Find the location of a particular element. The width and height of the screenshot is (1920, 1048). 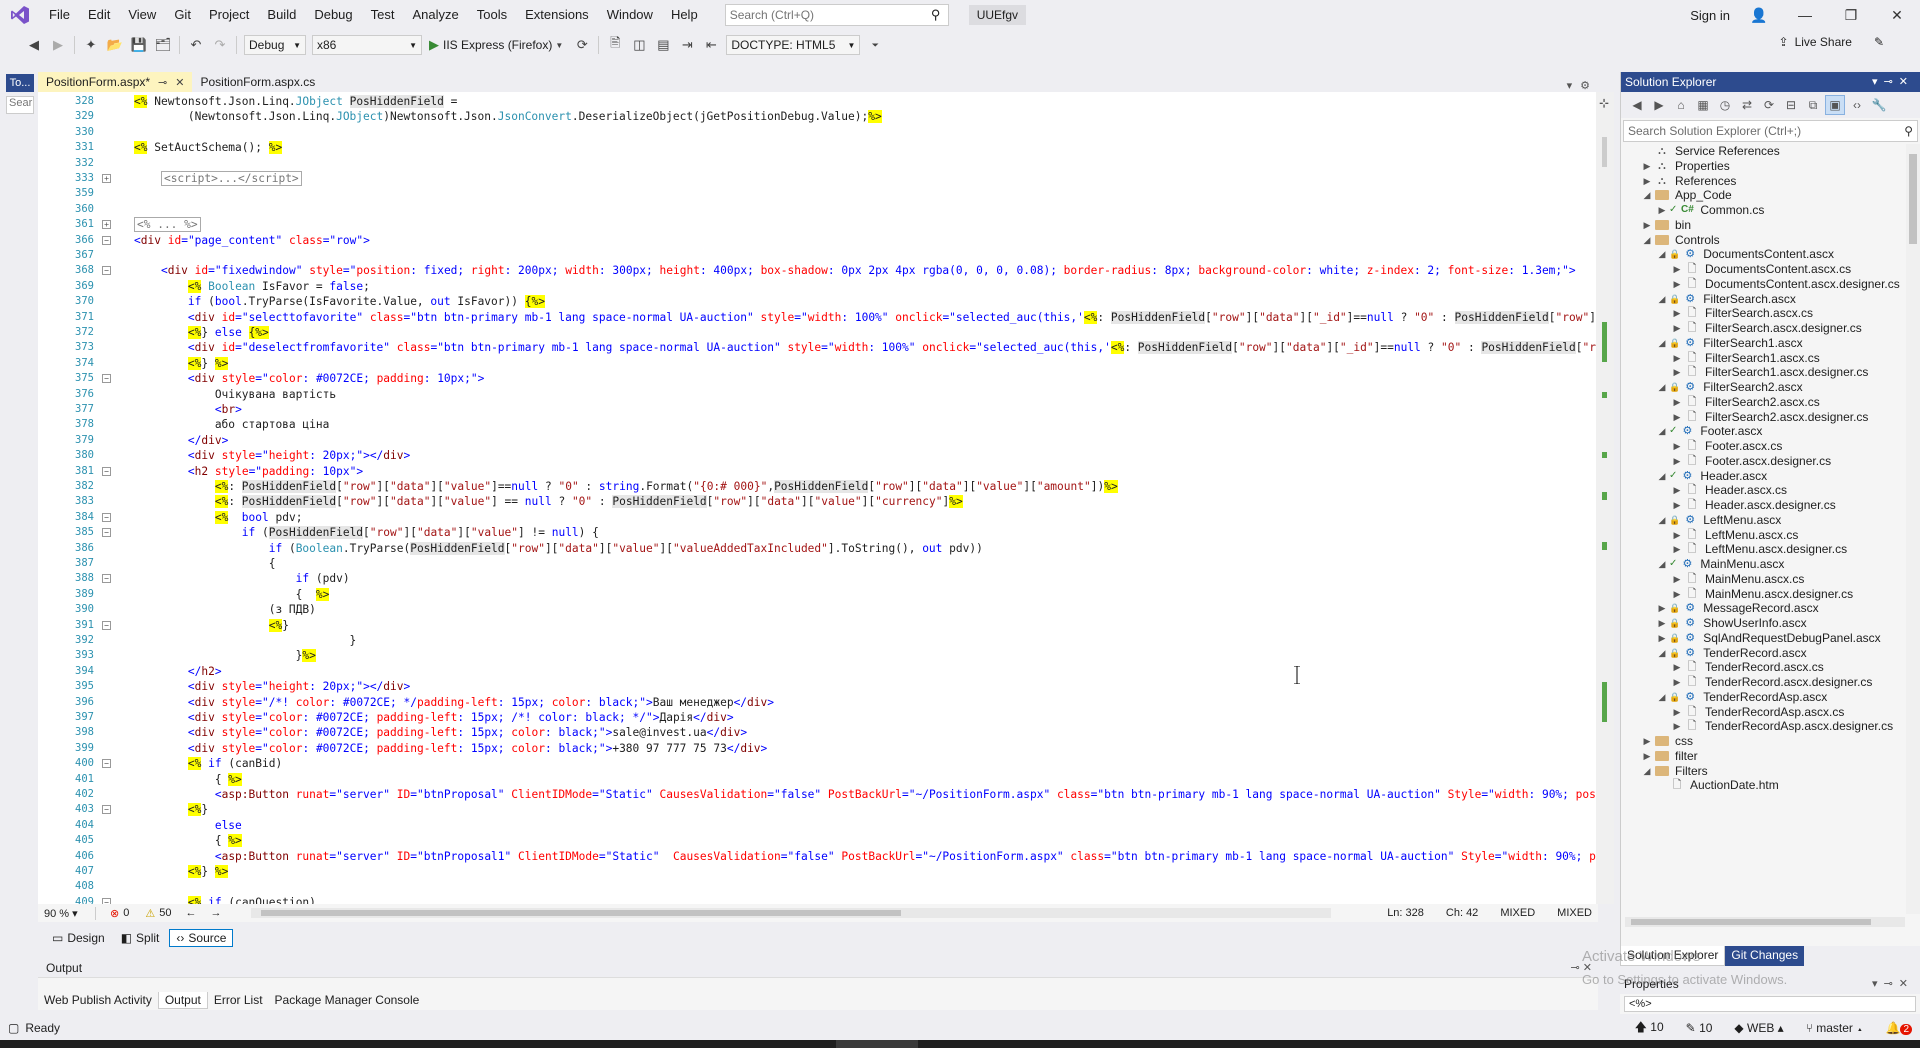

switch-views-icon: ▦ is located at coordinates (1703, 105).